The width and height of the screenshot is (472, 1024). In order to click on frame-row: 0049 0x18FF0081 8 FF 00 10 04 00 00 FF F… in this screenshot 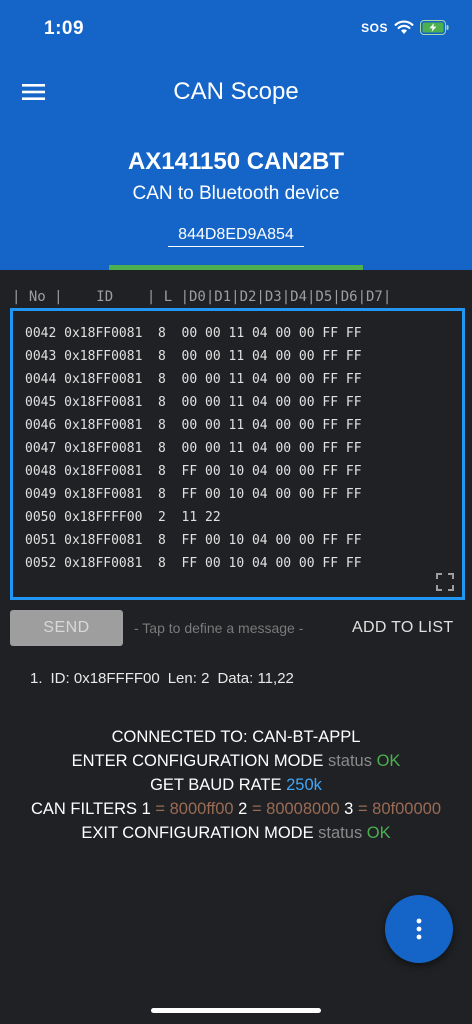, I will do `click(193, 494)`.